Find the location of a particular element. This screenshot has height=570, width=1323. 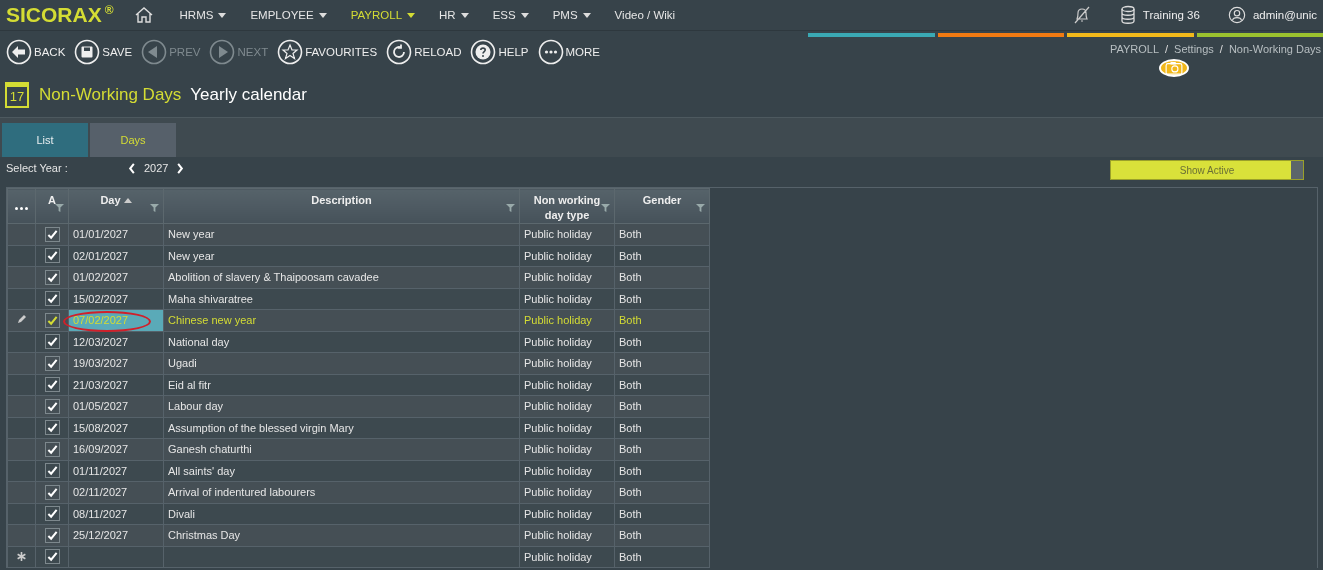

menu-item: HR is located at coordinates (454, 15).